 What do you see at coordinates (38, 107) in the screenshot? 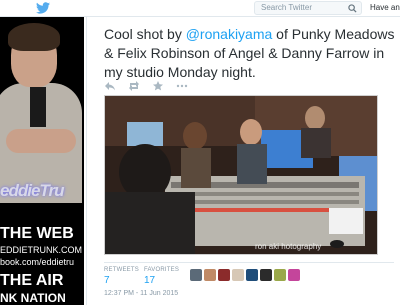
I see `banner-figure-shirt` at bounding box center [38, 107].